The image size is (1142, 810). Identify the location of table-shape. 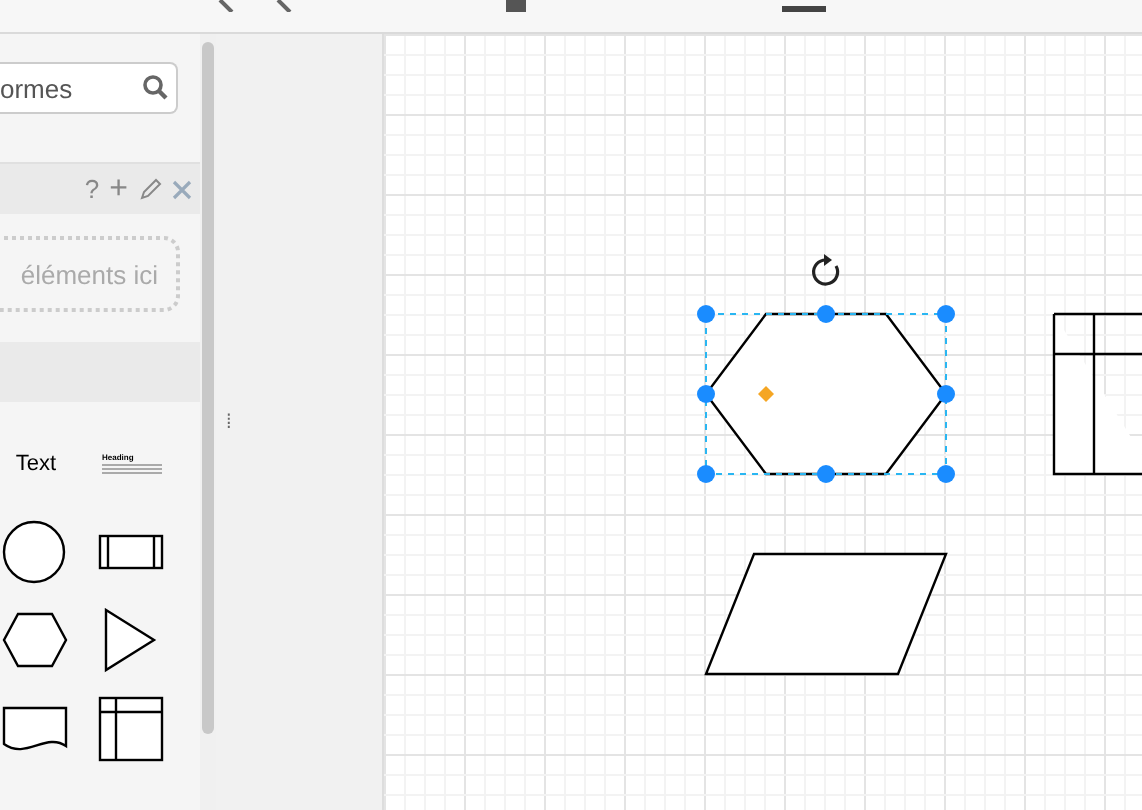
(1097, 394).